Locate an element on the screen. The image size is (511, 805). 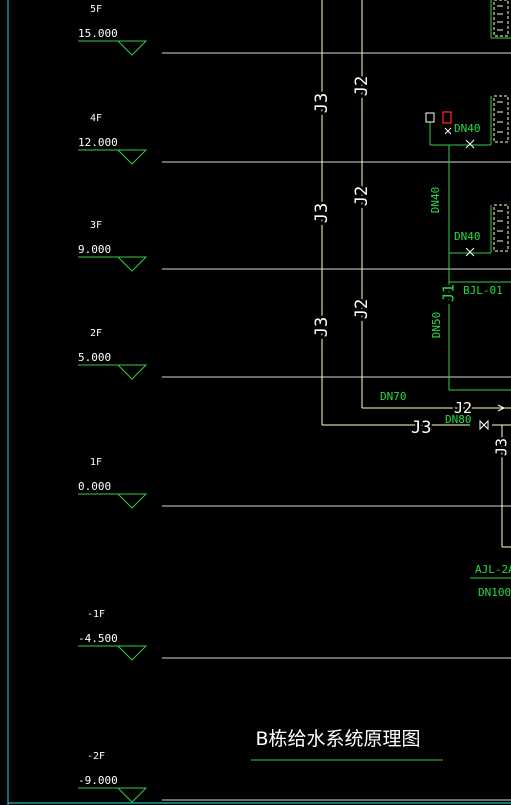
riser-j2-label-3f: J2 is located at coordinates (362, 309).